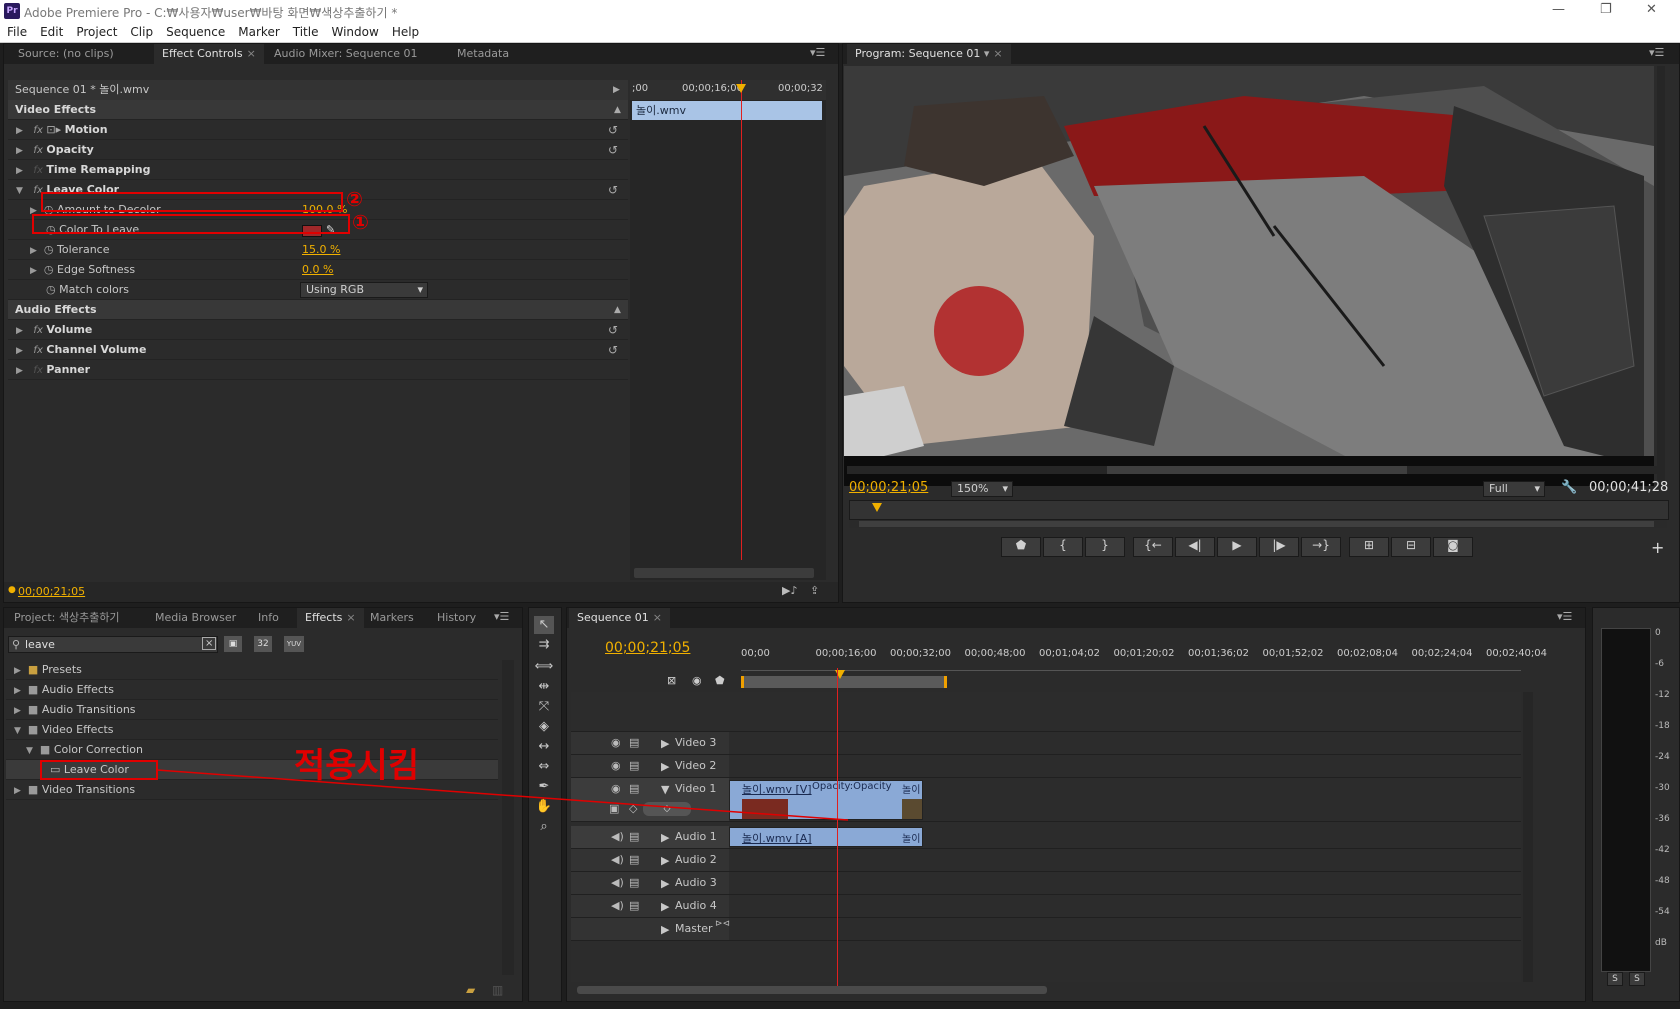  I want to click on playhead-icon, so click(741, 88).